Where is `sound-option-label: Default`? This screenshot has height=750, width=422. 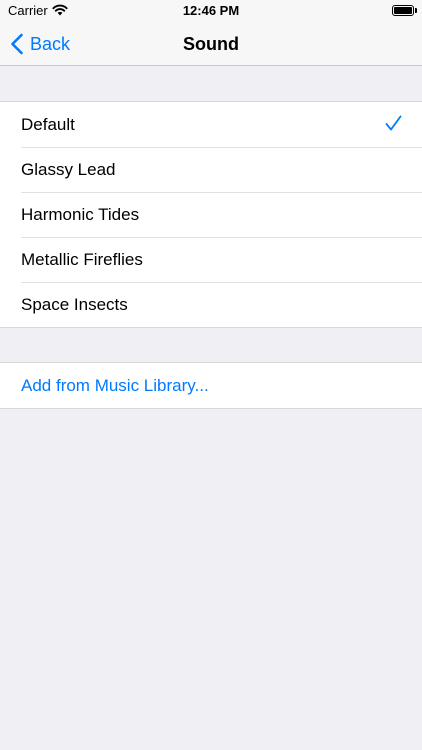 sound-option-label: Default is located at coordinates (48, 124).